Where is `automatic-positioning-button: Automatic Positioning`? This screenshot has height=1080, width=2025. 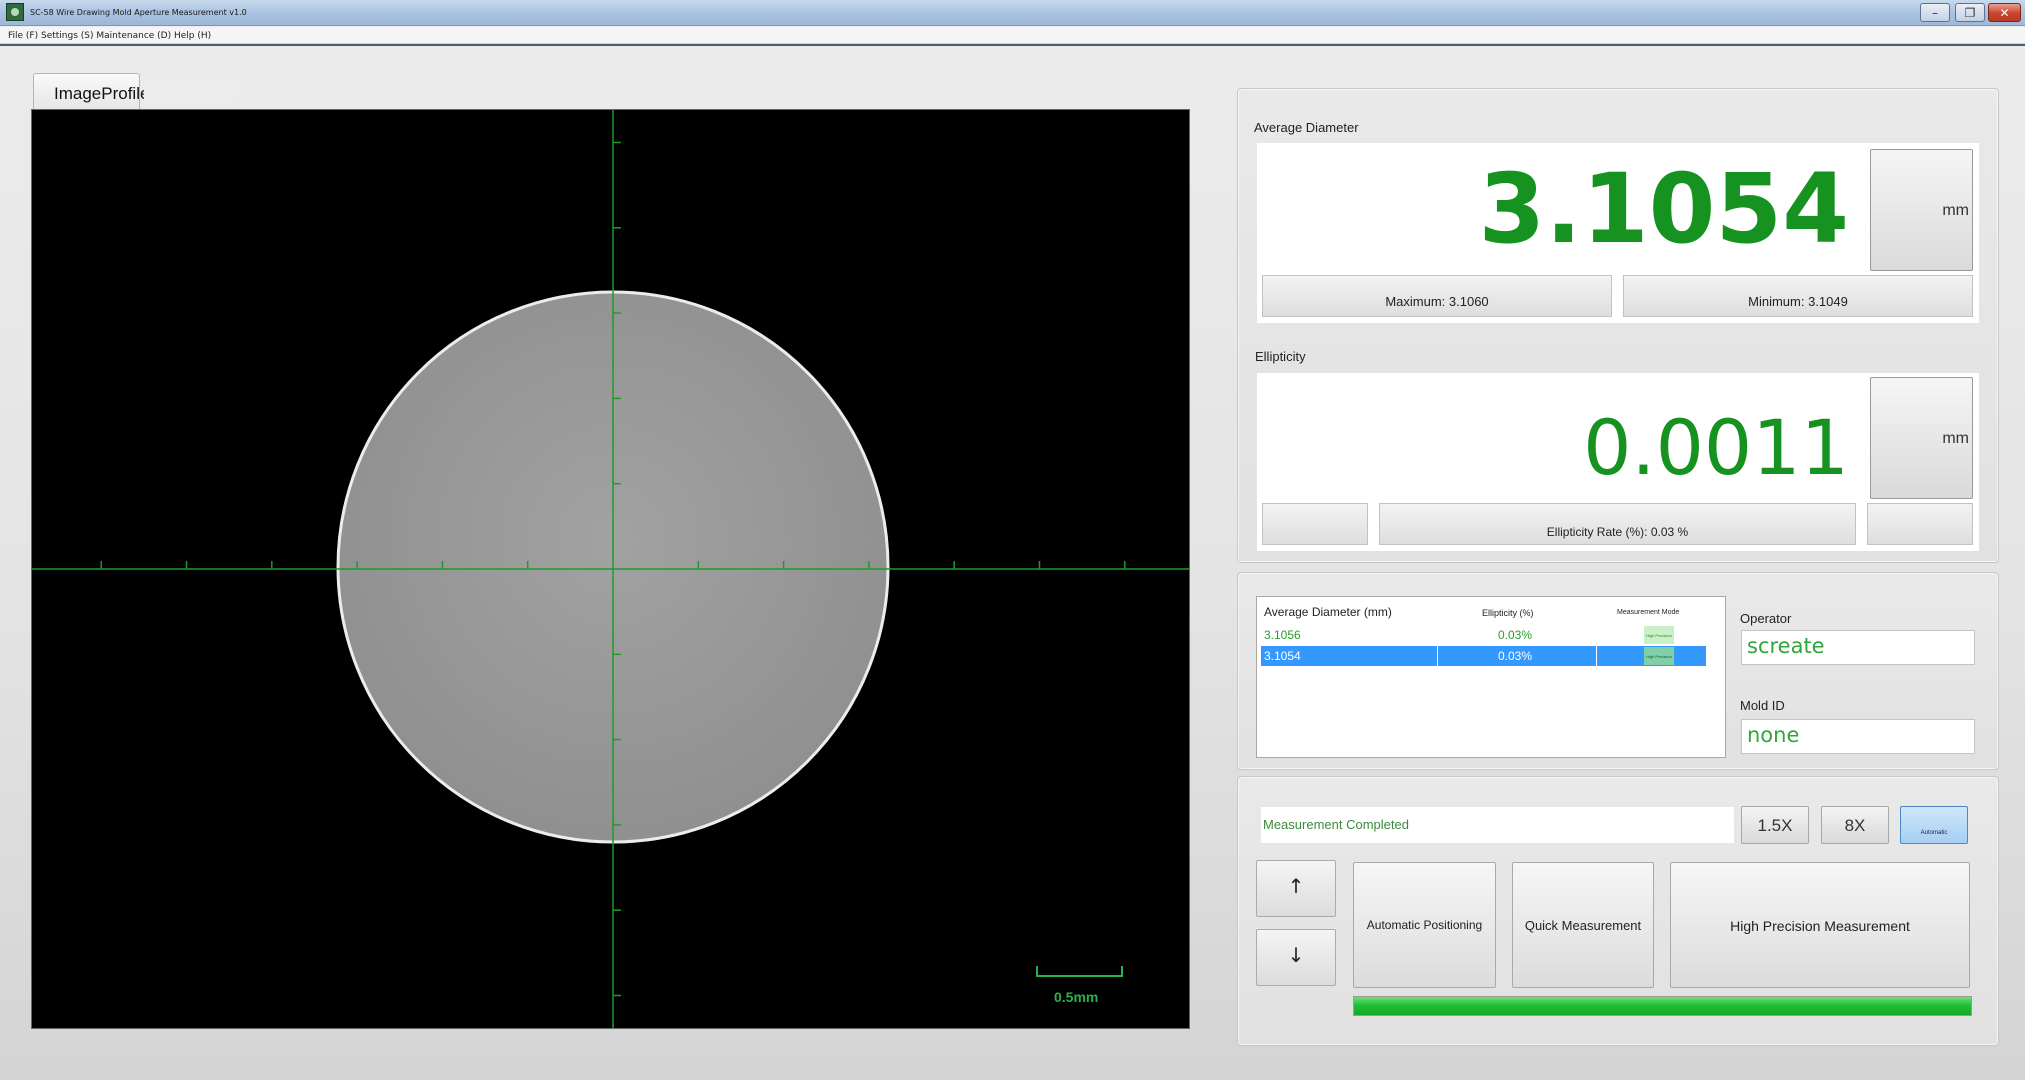
automatic-positioning-button: Automatic Positioning is located at coordinates (1424, 925).